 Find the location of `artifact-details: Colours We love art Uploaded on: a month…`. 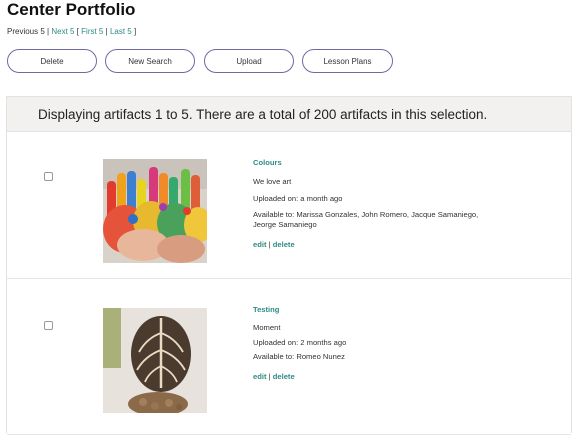

artifact-details: Colours We love art Uploaded on: a month… is located at coordinates (377, 204).